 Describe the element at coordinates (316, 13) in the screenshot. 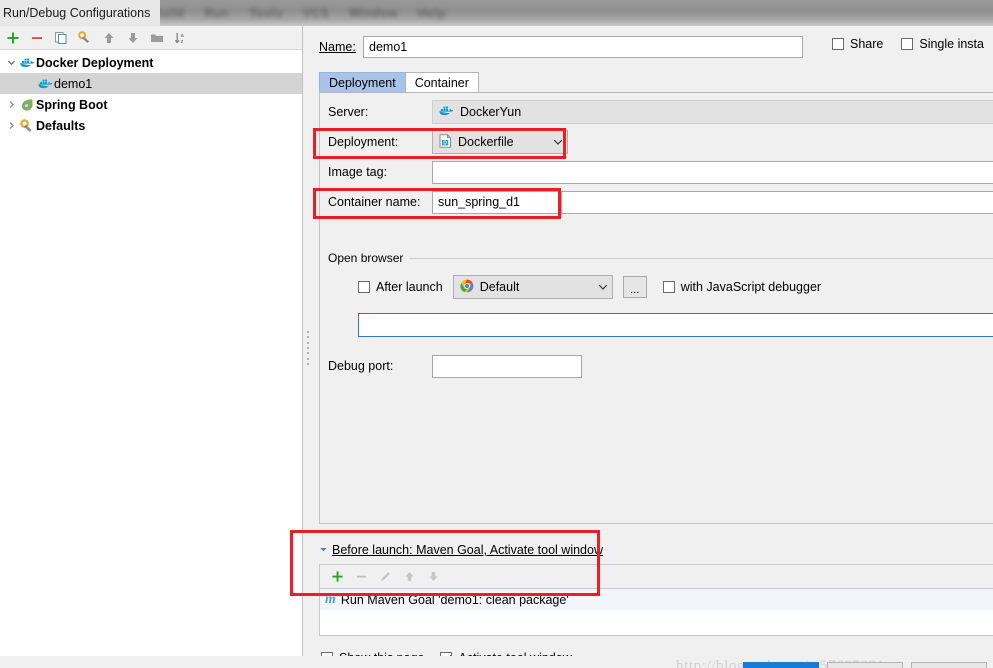

I see `bg-menu-vcs: VCS` at that location.